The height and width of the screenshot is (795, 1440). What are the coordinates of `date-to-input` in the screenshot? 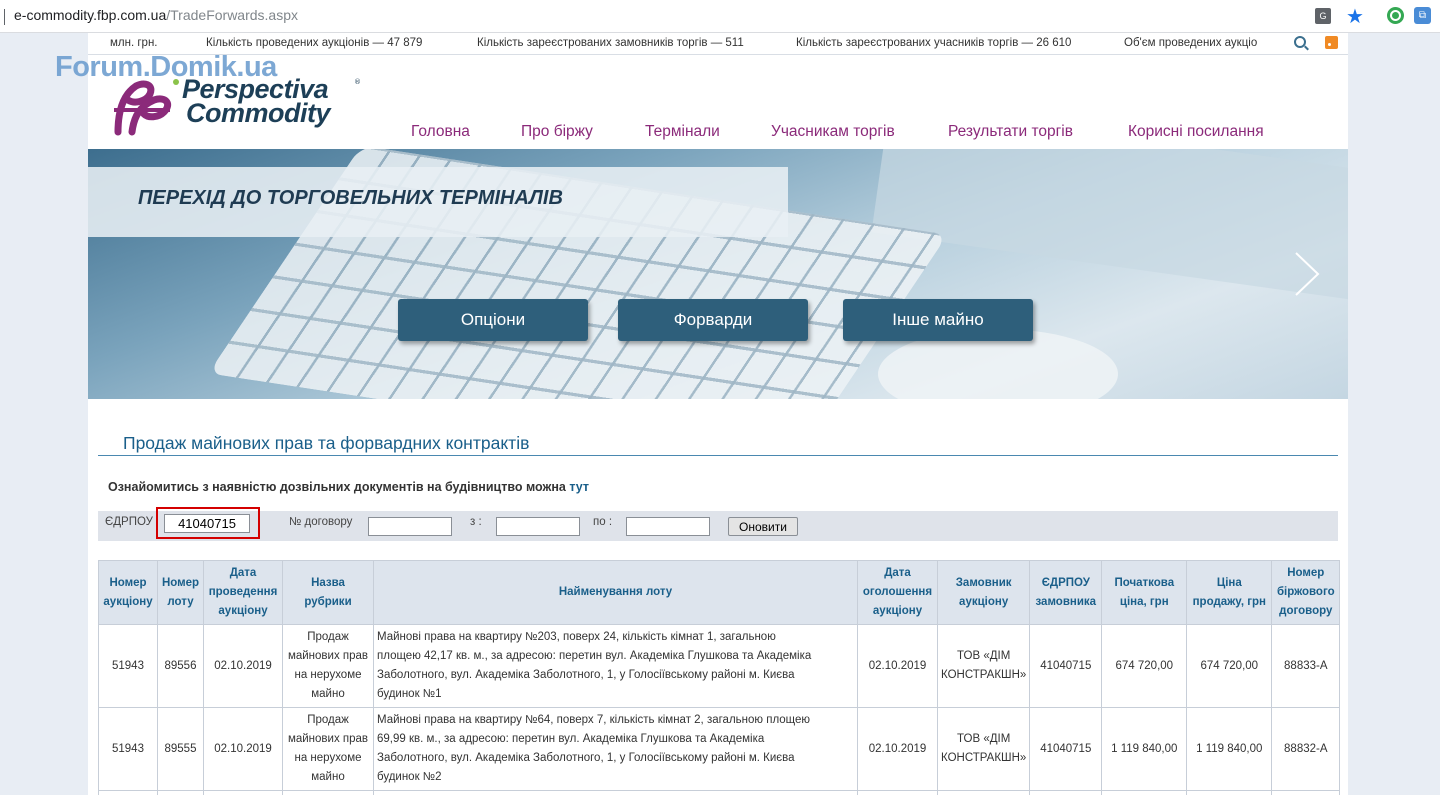 It's located at (668, 526).